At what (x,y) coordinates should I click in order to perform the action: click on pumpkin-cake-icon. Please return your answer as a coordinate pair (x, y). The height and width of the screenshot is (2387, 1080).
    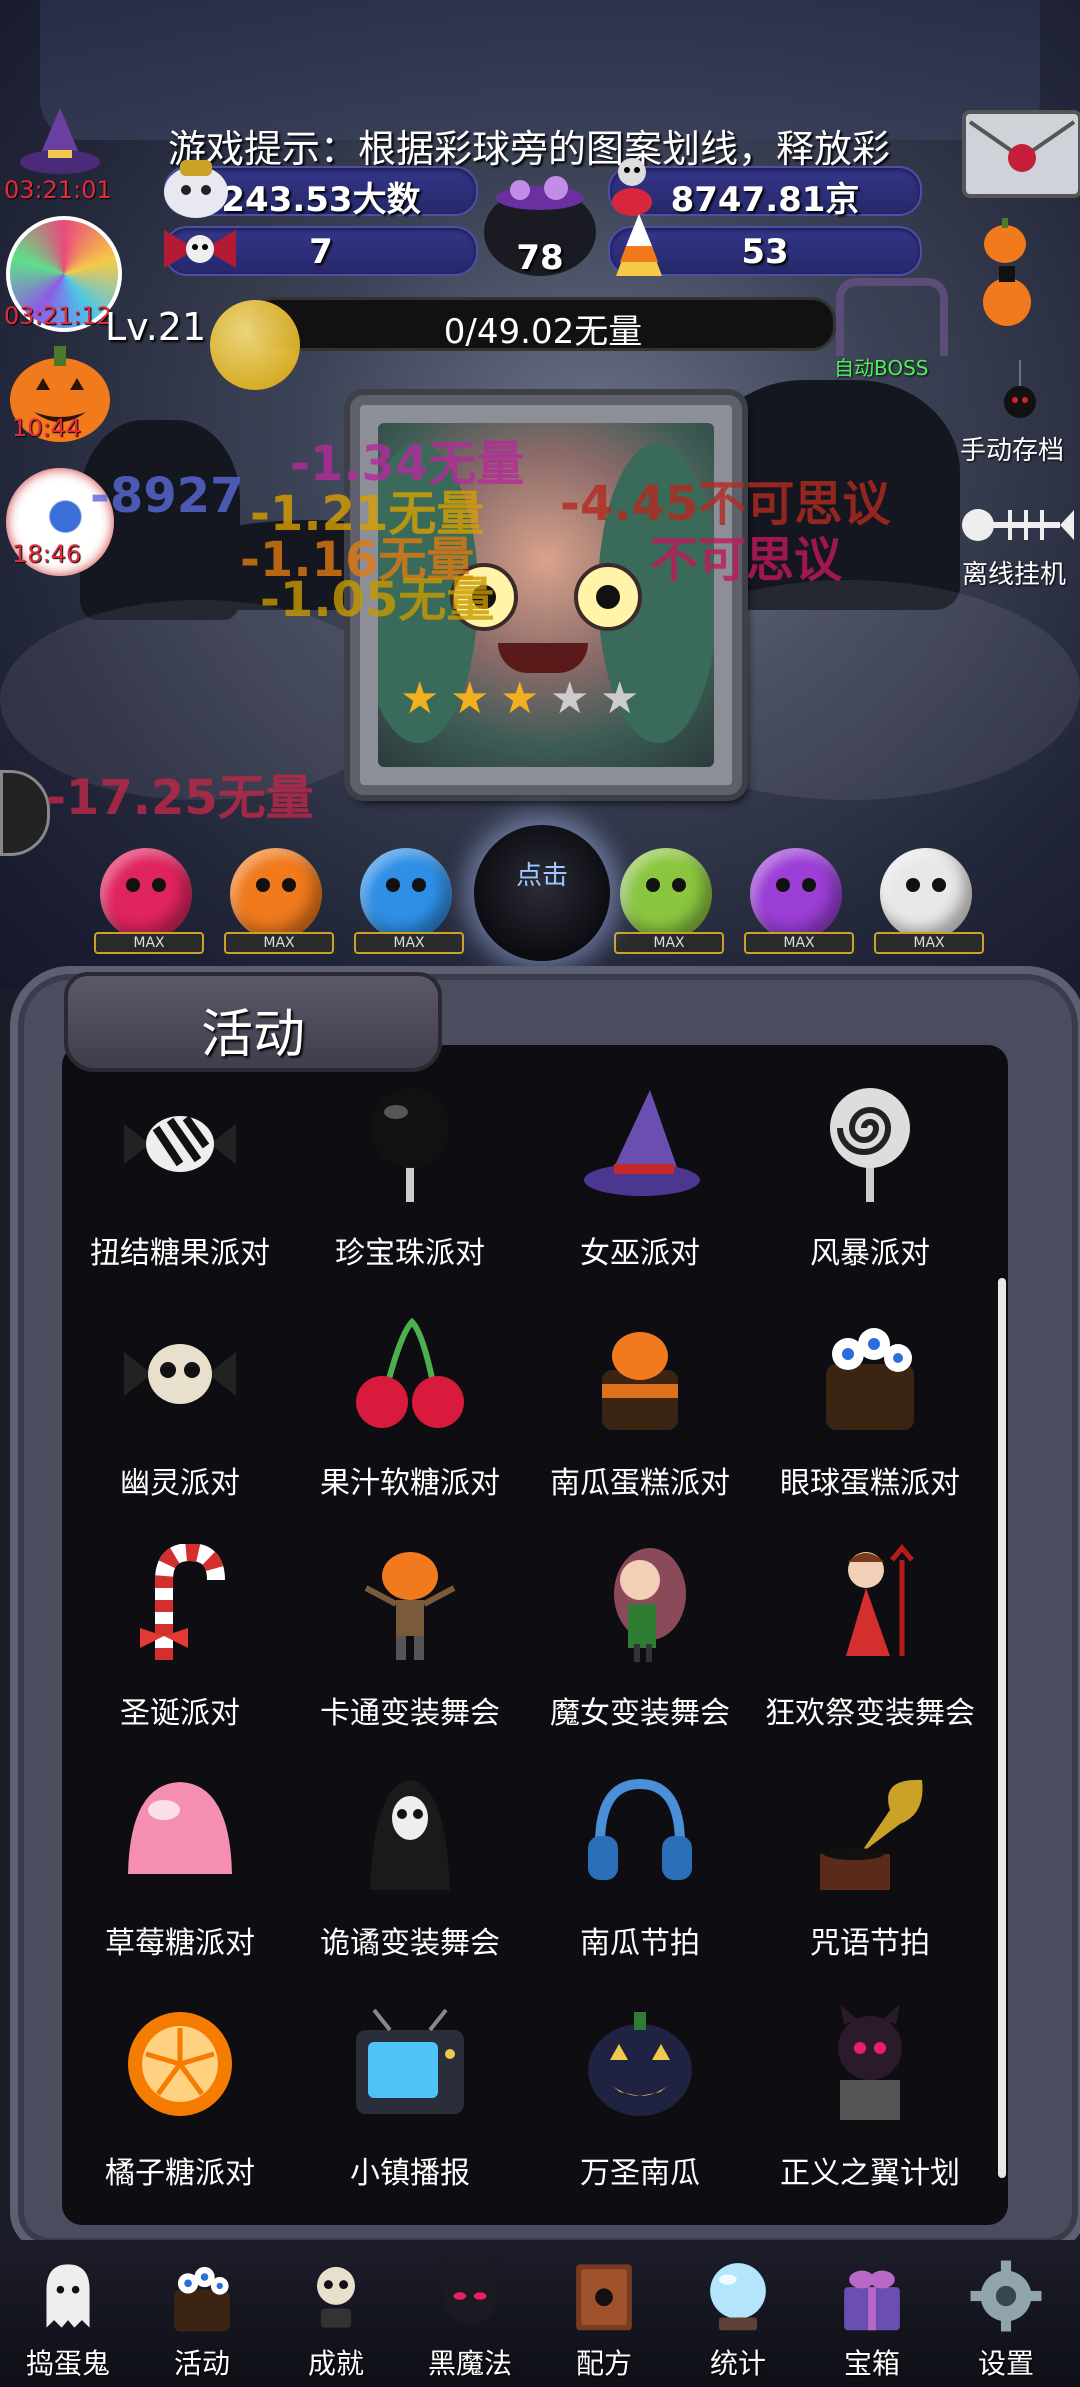
    Looking at the image, I should click on (640, 1374).